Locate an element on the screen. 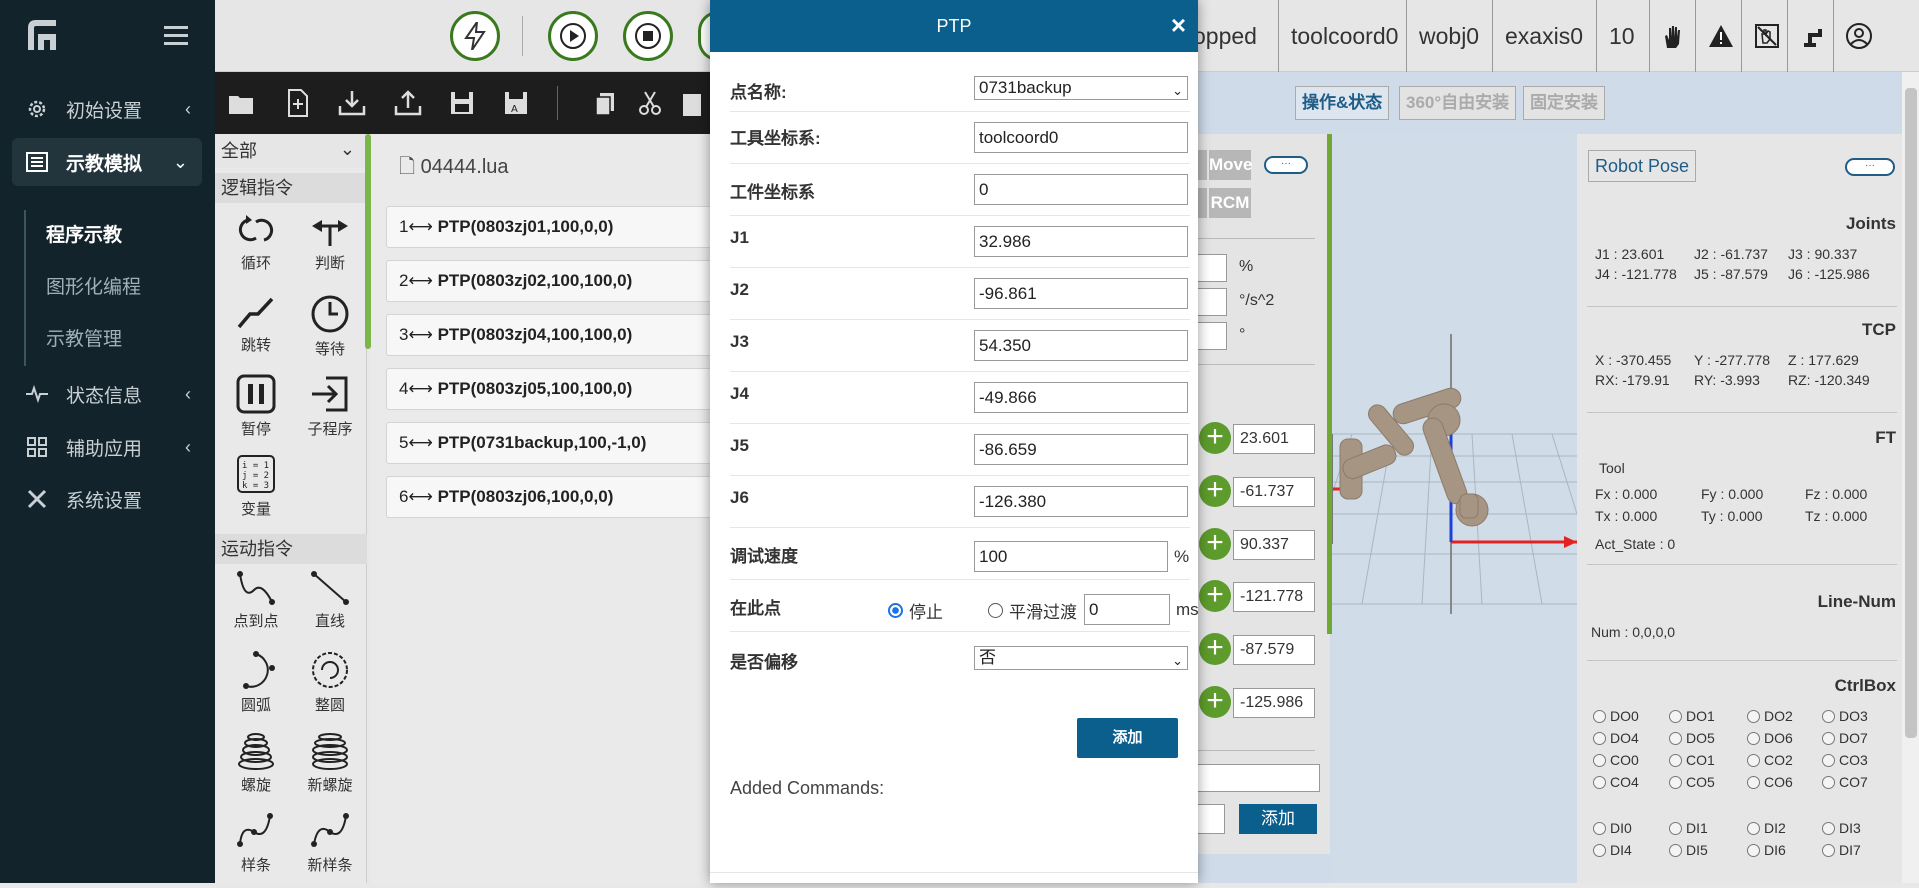 Image resolution: width=1919 pixels, height=888 pixels. j1-input: 32.986 is located at coordinates (1081, 241).